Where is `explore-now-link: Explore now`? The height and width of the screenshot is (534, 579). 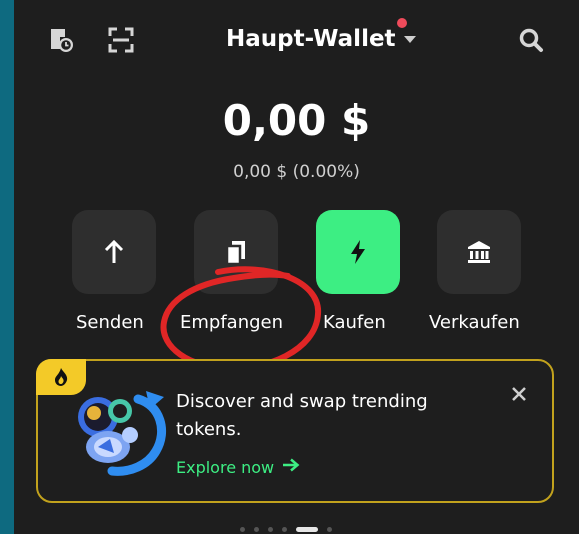
explore-now-link: Explore now is located at coordinates (238, 467).